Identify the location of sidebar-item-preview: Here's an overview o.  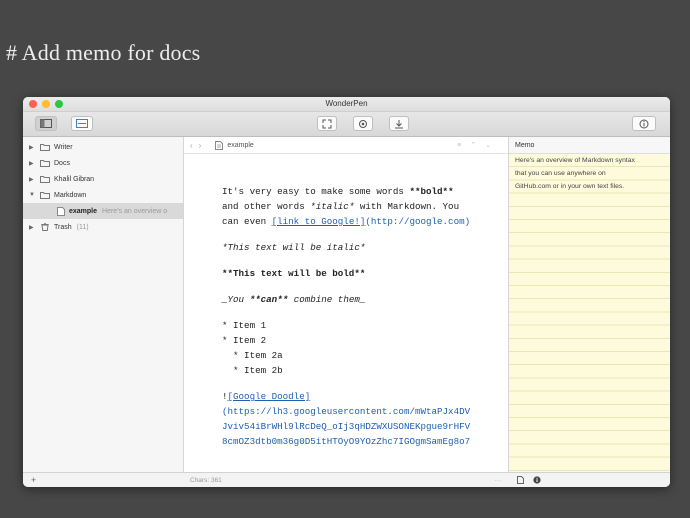
(135, 211).